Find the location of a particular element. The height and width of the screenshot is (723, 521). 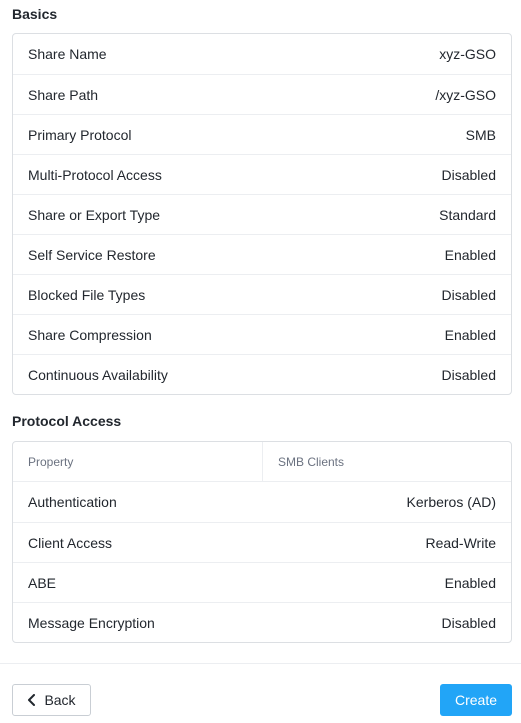

column-header-smb-clients: SMB Clients is located at coordinates (311, 461).